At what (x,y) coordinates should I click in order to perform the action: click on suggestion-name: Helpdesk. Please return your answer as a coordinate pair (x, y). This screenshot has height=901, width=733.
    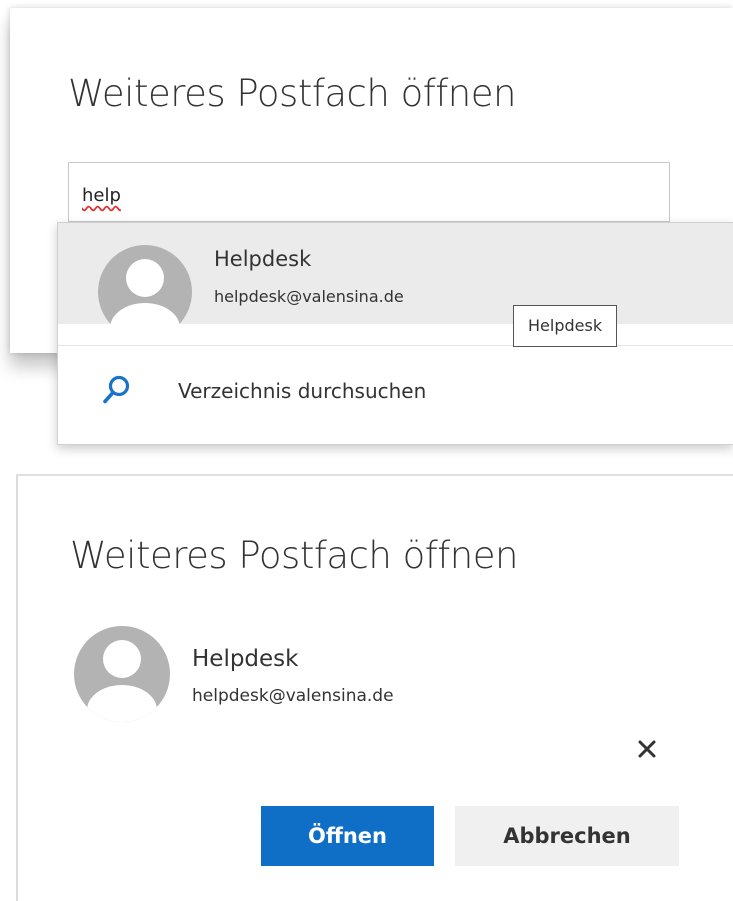
    Looking at the image, I should click on (263, 259).